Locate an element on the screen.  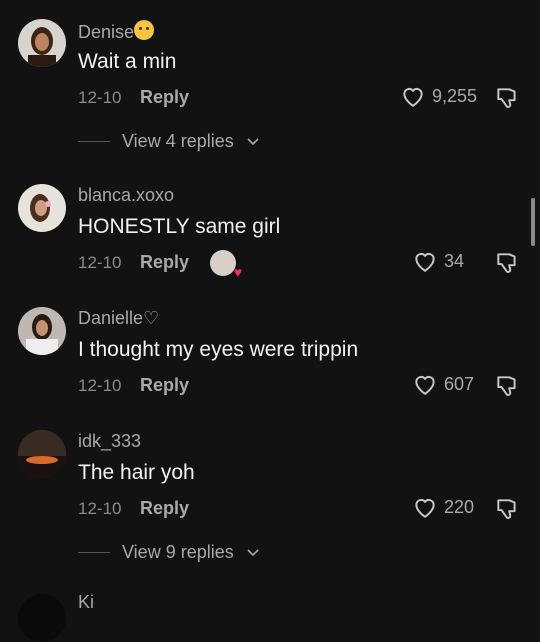
like-button: 34 is located at coordinates (438, 261).